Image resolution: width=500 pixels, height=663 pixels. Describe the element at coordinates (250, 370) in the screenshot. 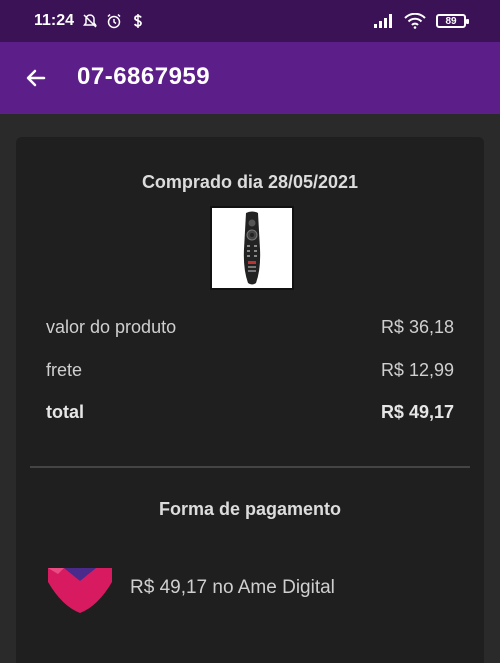

I see `shipping-row: frete R$ 12,99` at that location.